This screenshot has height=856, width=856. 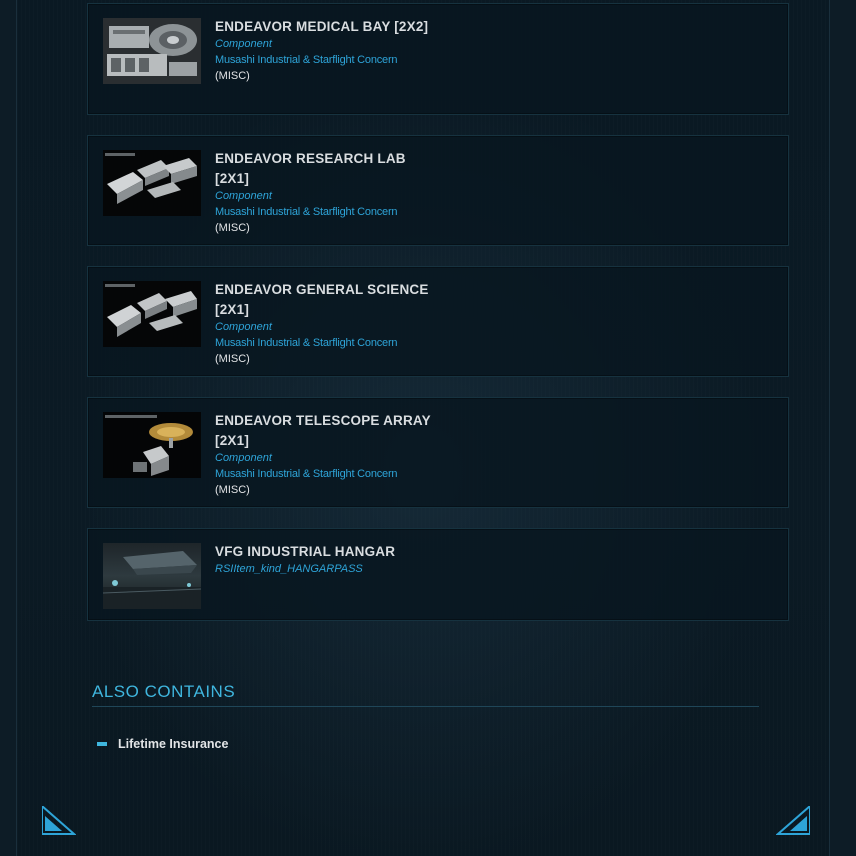 What do you see at coordinates (425, 706) in the screenshot?
I see `divider` at bounding box center [425, 706].